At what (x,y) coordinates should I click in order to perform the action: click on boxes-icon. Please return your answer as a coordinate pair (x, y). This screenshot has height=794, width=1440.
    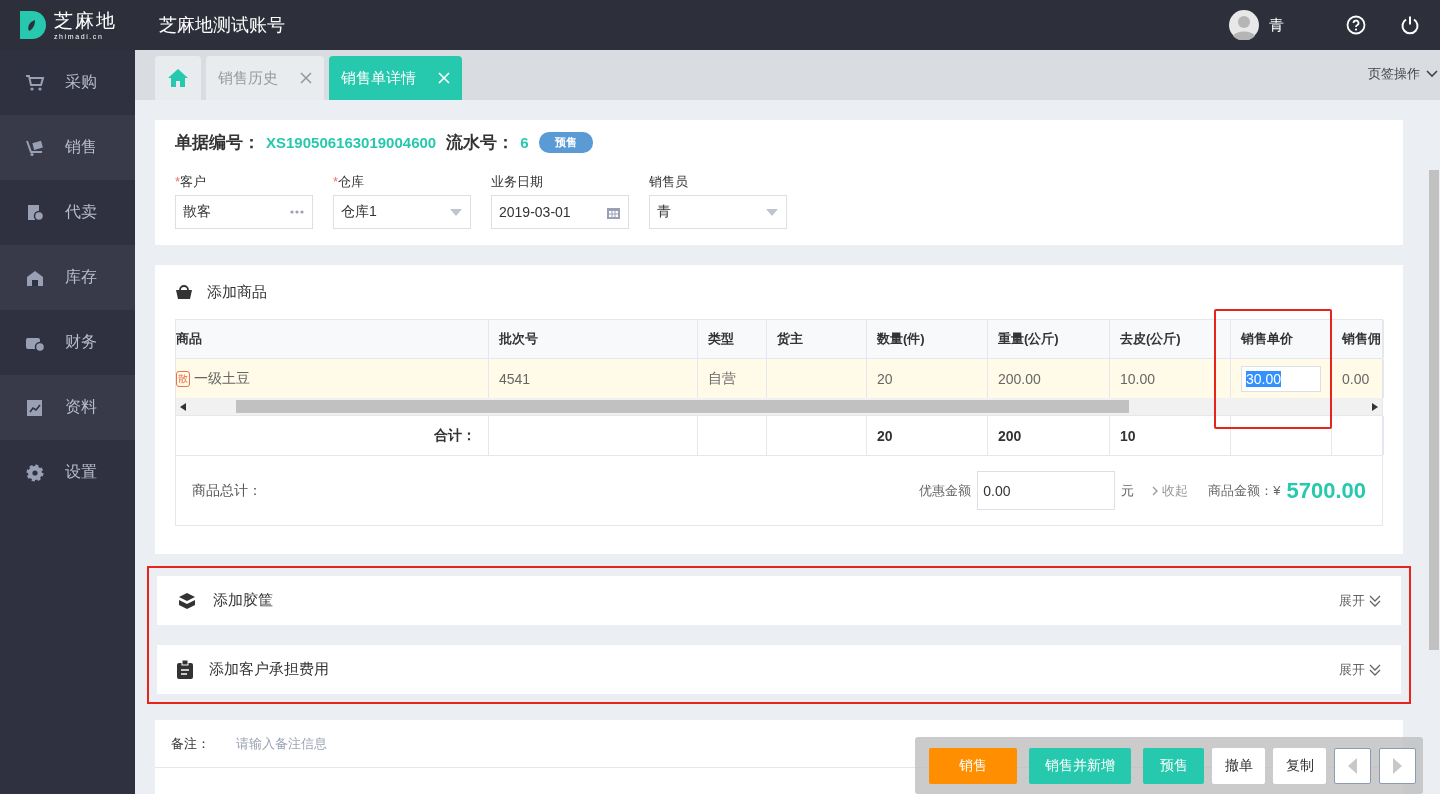
    Looking at the image, I should click on (187, 600).